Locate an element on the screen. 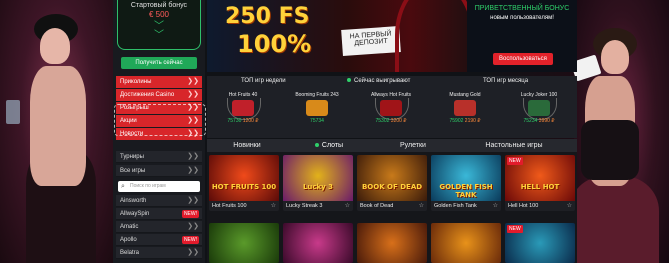 The height and width of the screenshot is (263, 669). sidebar-item-provider-0: Ainsworth ❯❯ is located at coordinates (159, 201).